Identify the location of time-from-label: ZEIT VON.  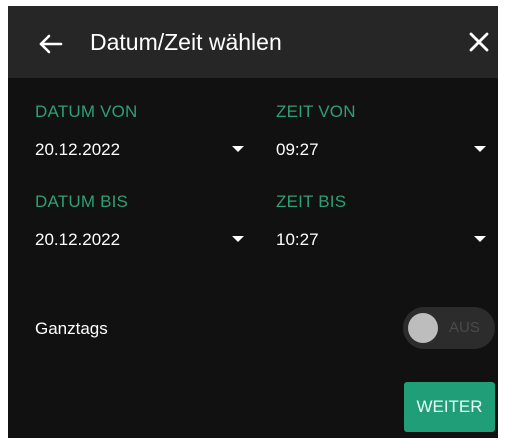
(316, 111).